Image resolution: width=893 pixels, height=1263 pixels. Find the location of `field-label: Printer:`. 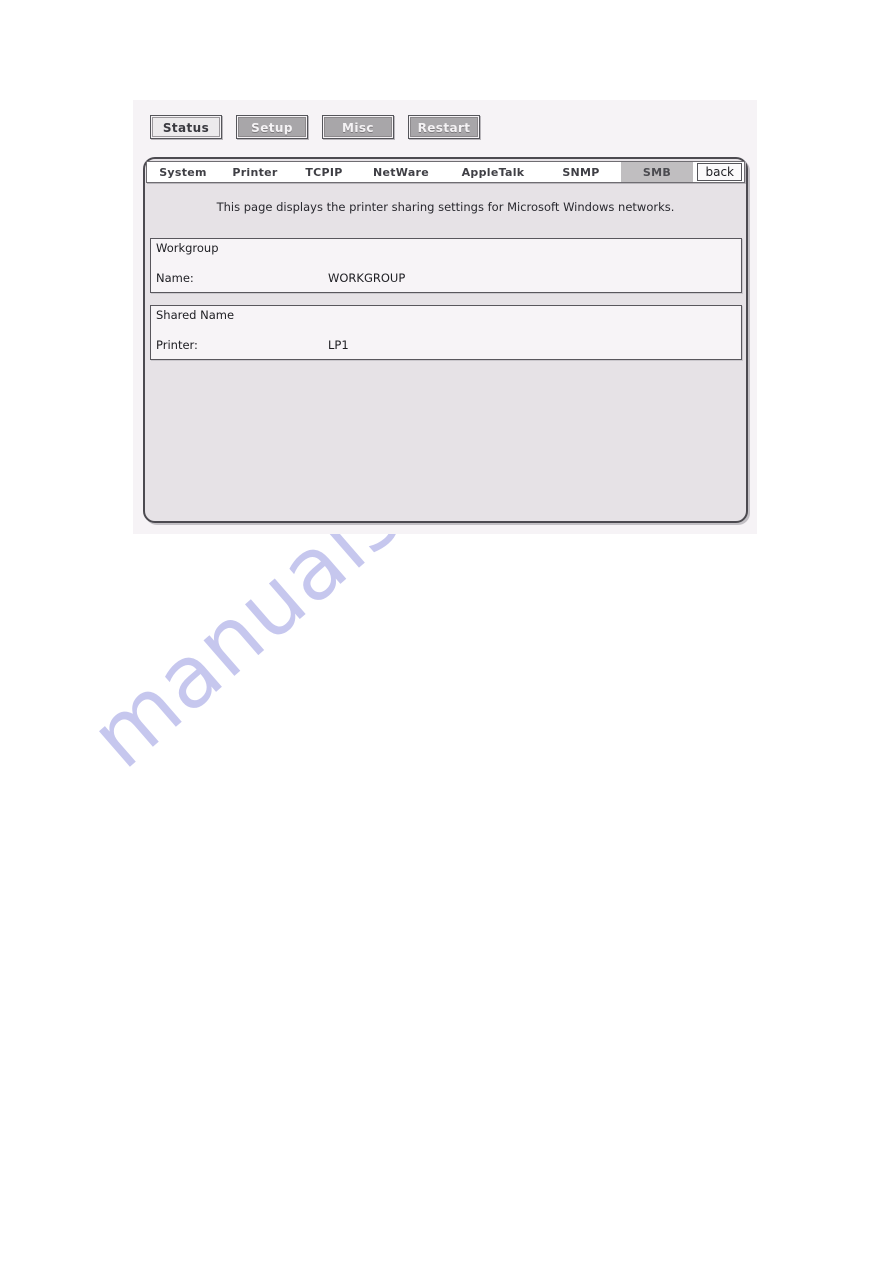

field-label: Printer: is located at coordinates (177, 345).